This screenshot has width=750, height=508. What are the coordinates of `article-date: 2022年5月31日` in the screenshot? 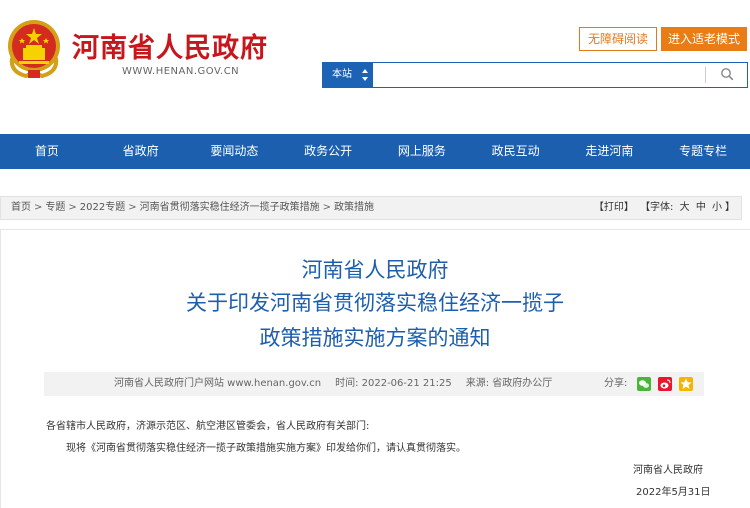 It's located at (673, 492).